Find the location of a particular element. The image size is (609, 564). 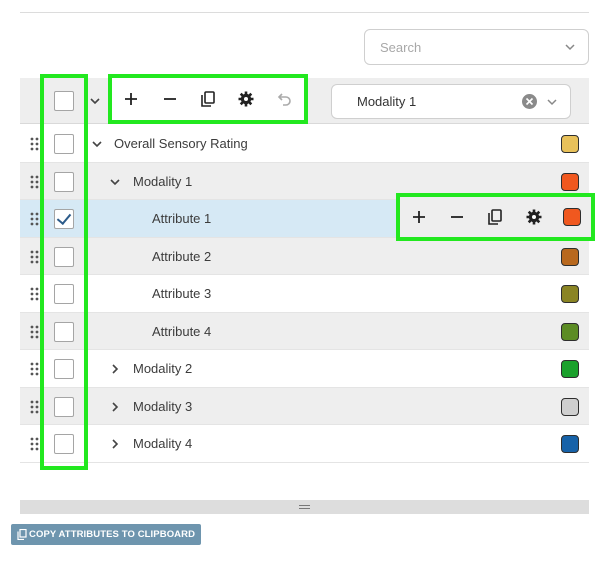

search-box is located at coordinates (476, 47).